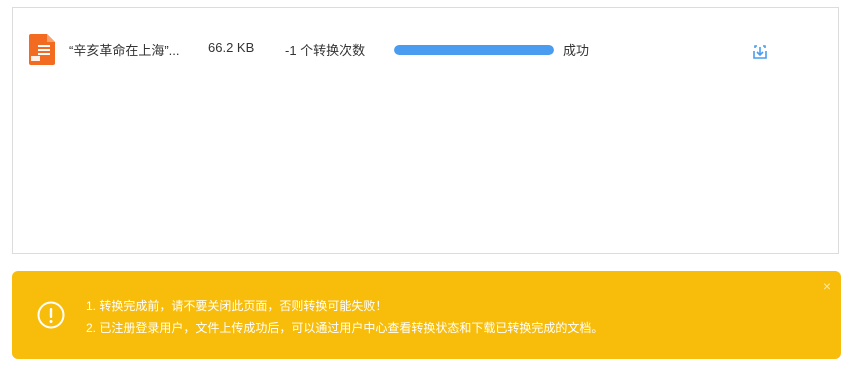 The width and height of the screenshot is (849, 366). What do you see at coordinates (325, 50) in the screenshot?
I see `convert-count: -1 个转换次数` at bounding box center [325, 50].